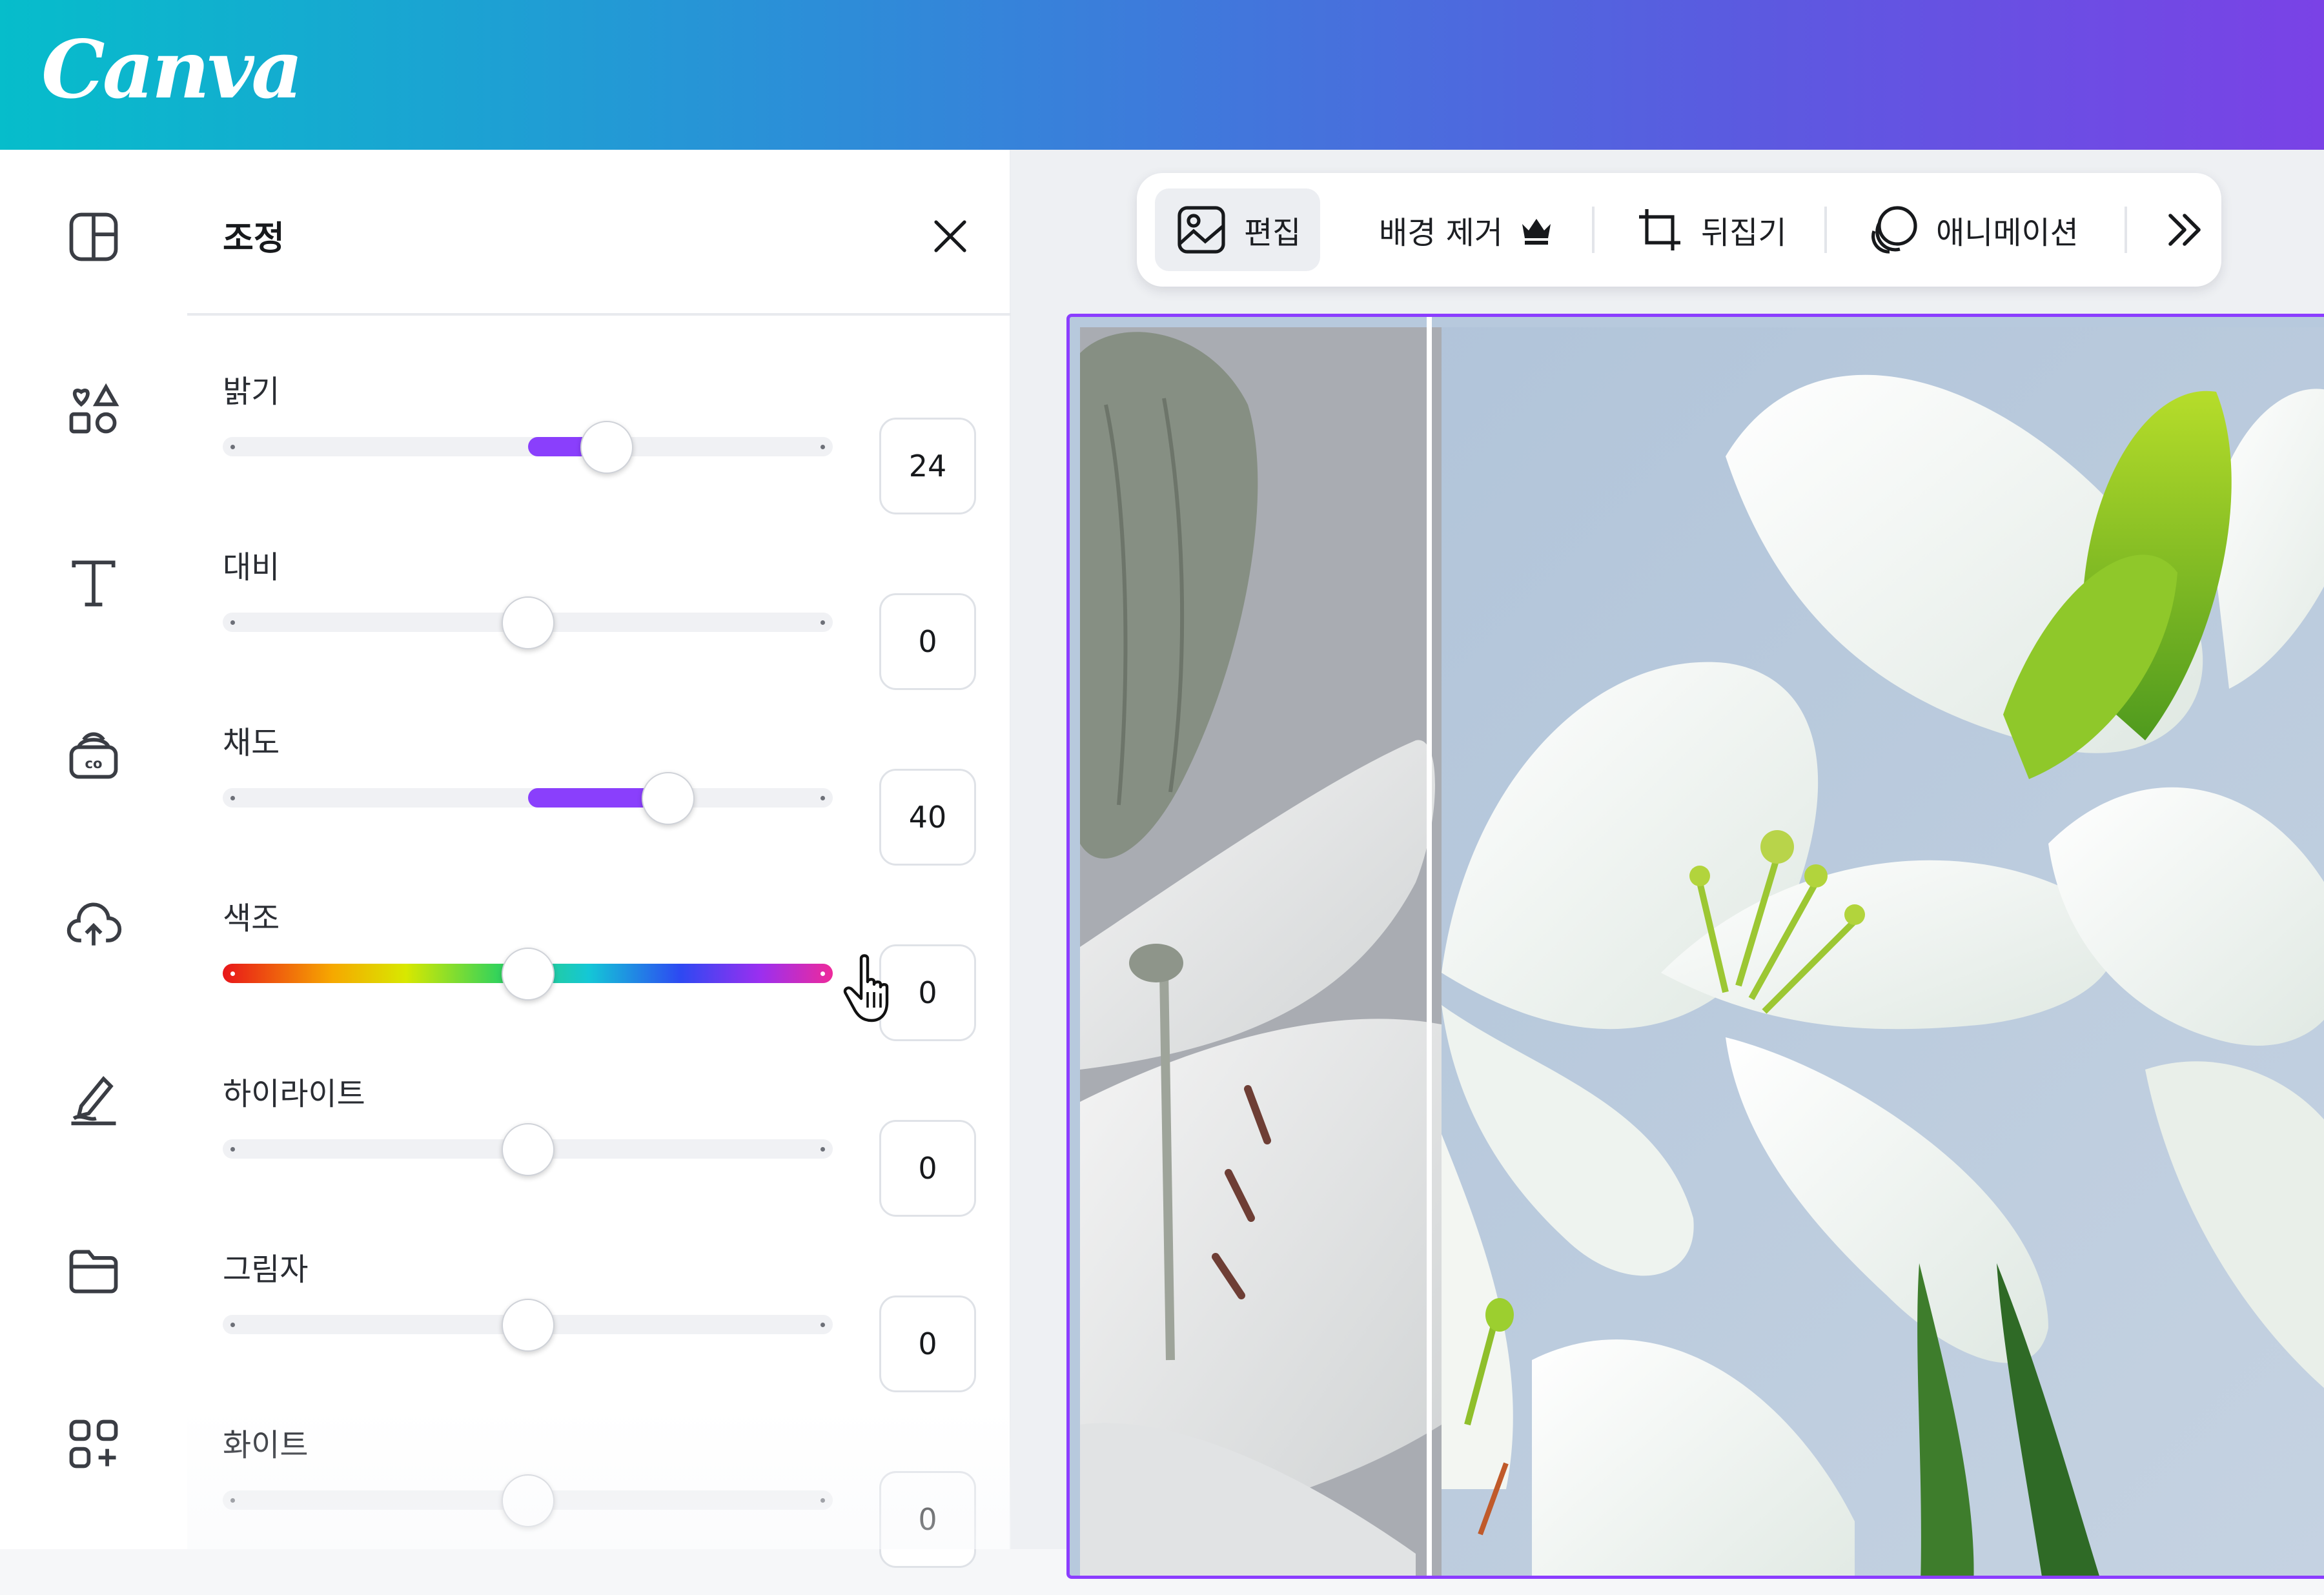 This screenshot has height=1595, width=2324. What do you see at coordinates (294, 1094) in the screenshot?
I see `adjustment-label: 하이라이트` at bounding box center [294, 1094].